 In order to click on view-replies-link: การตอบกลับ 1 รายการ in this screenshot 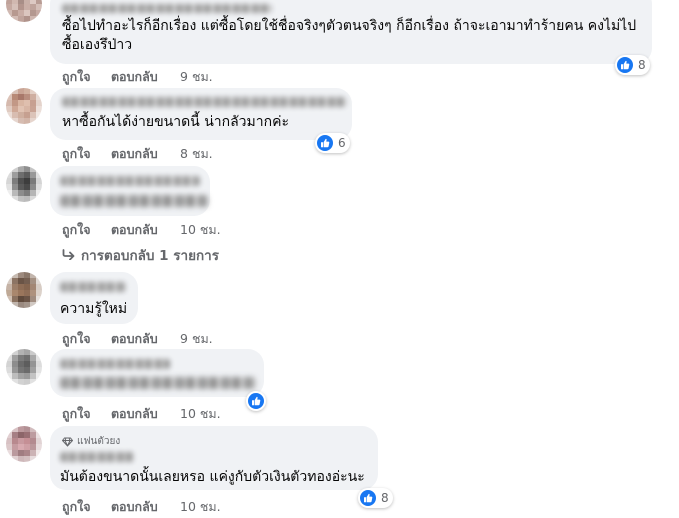, I will do `click(140, 255)`.